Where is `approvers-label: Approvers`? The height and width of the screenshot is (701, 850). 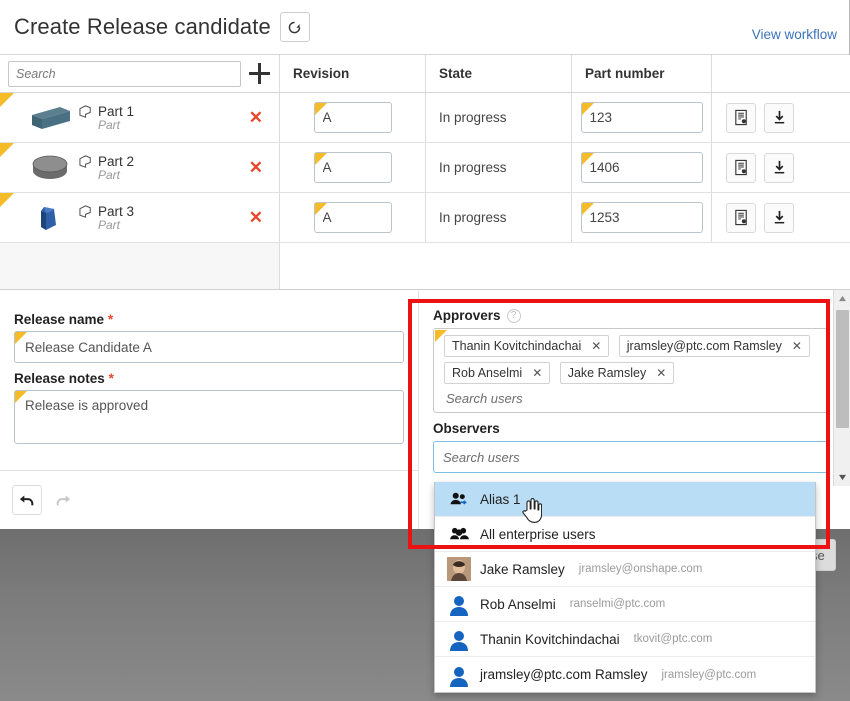
approvers-label: Approvers is located at coordinates (467, 315).